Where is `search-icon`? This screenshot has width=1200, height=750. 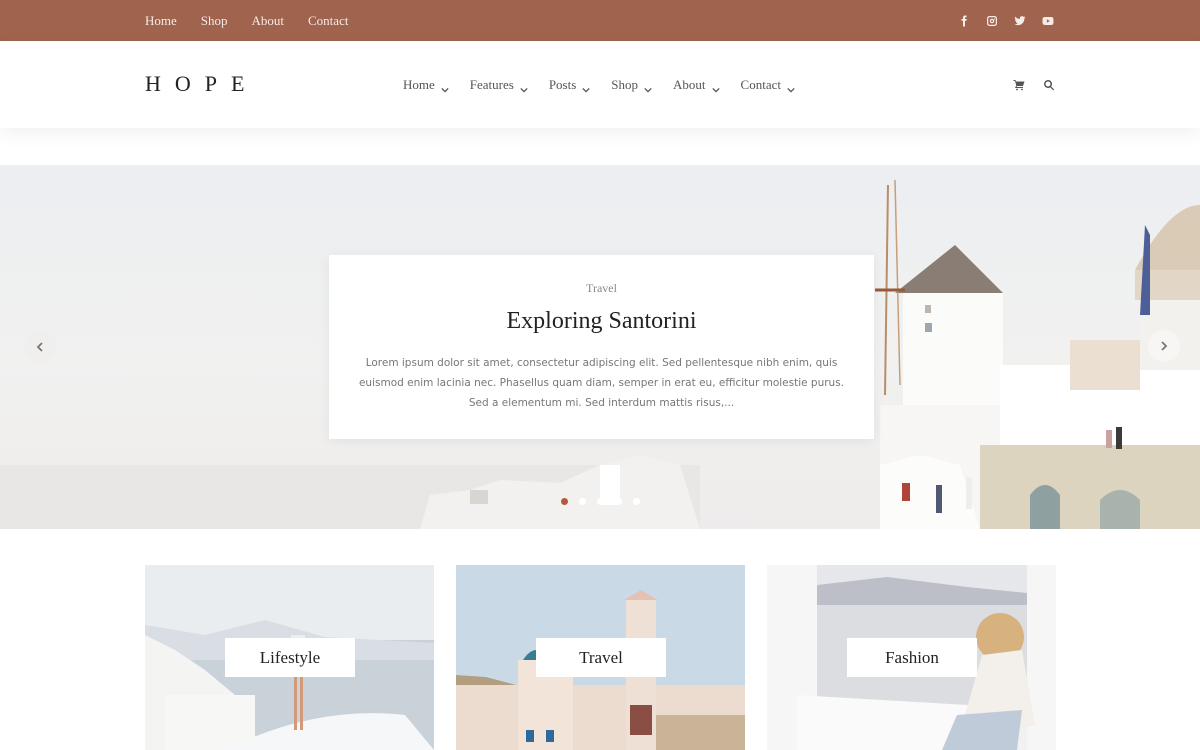 search-icon is located at coordinates (1049, 85).